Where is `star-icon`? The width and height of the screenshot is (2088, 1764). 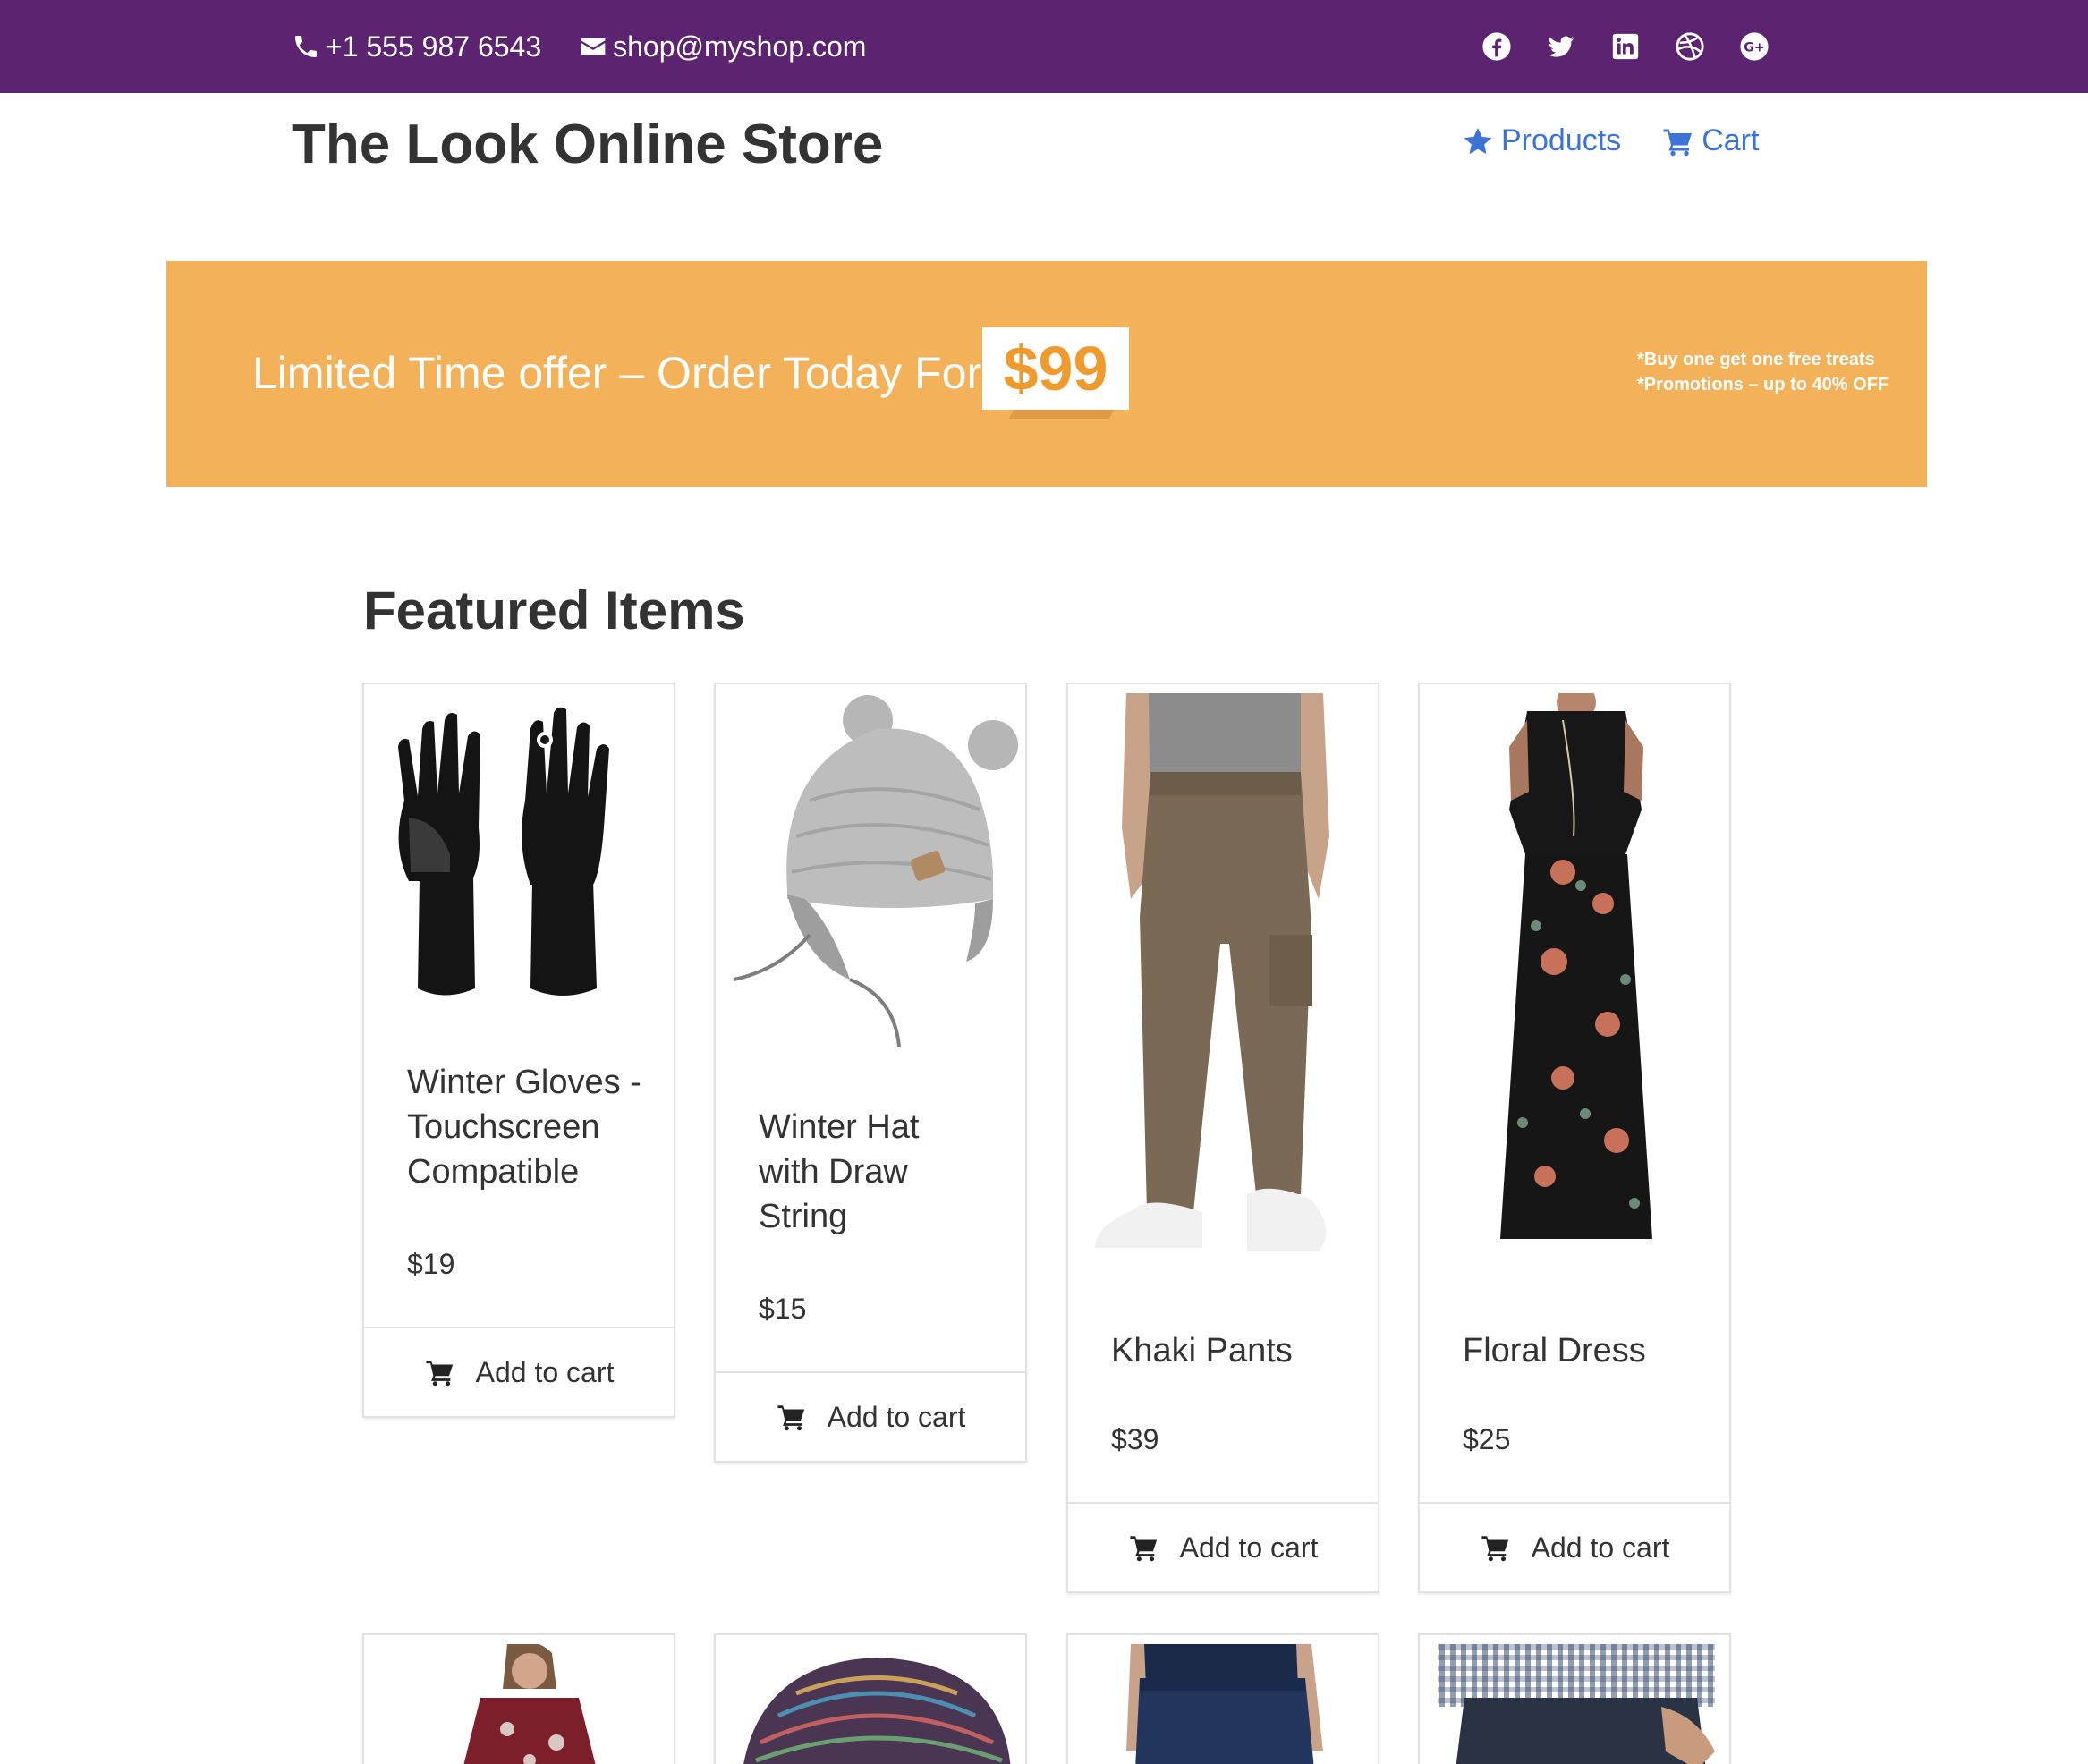
star-icon is located at coordinates (1478, 140).